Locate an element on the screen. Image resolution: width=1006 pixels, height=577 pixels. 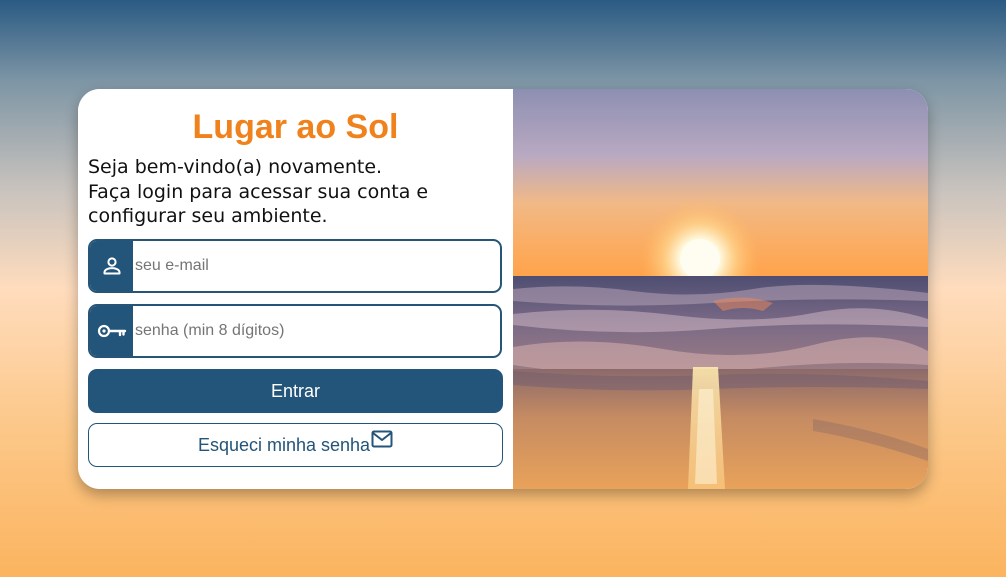
key-icon is located at coordinates (111, 331).